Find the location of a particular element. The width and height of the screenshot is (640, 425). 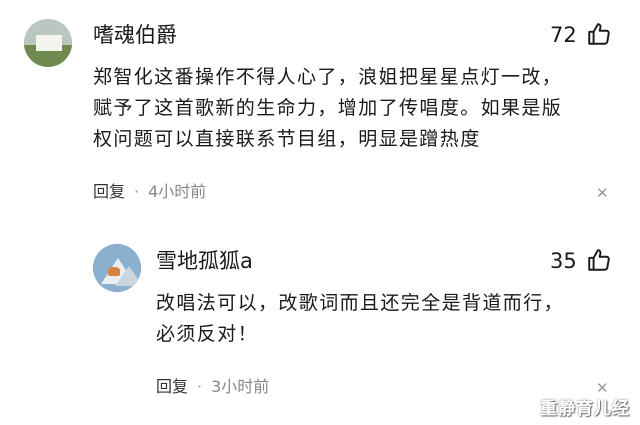

comment-username: 嗜魂伯爵 is located at coordinates (135, 35).